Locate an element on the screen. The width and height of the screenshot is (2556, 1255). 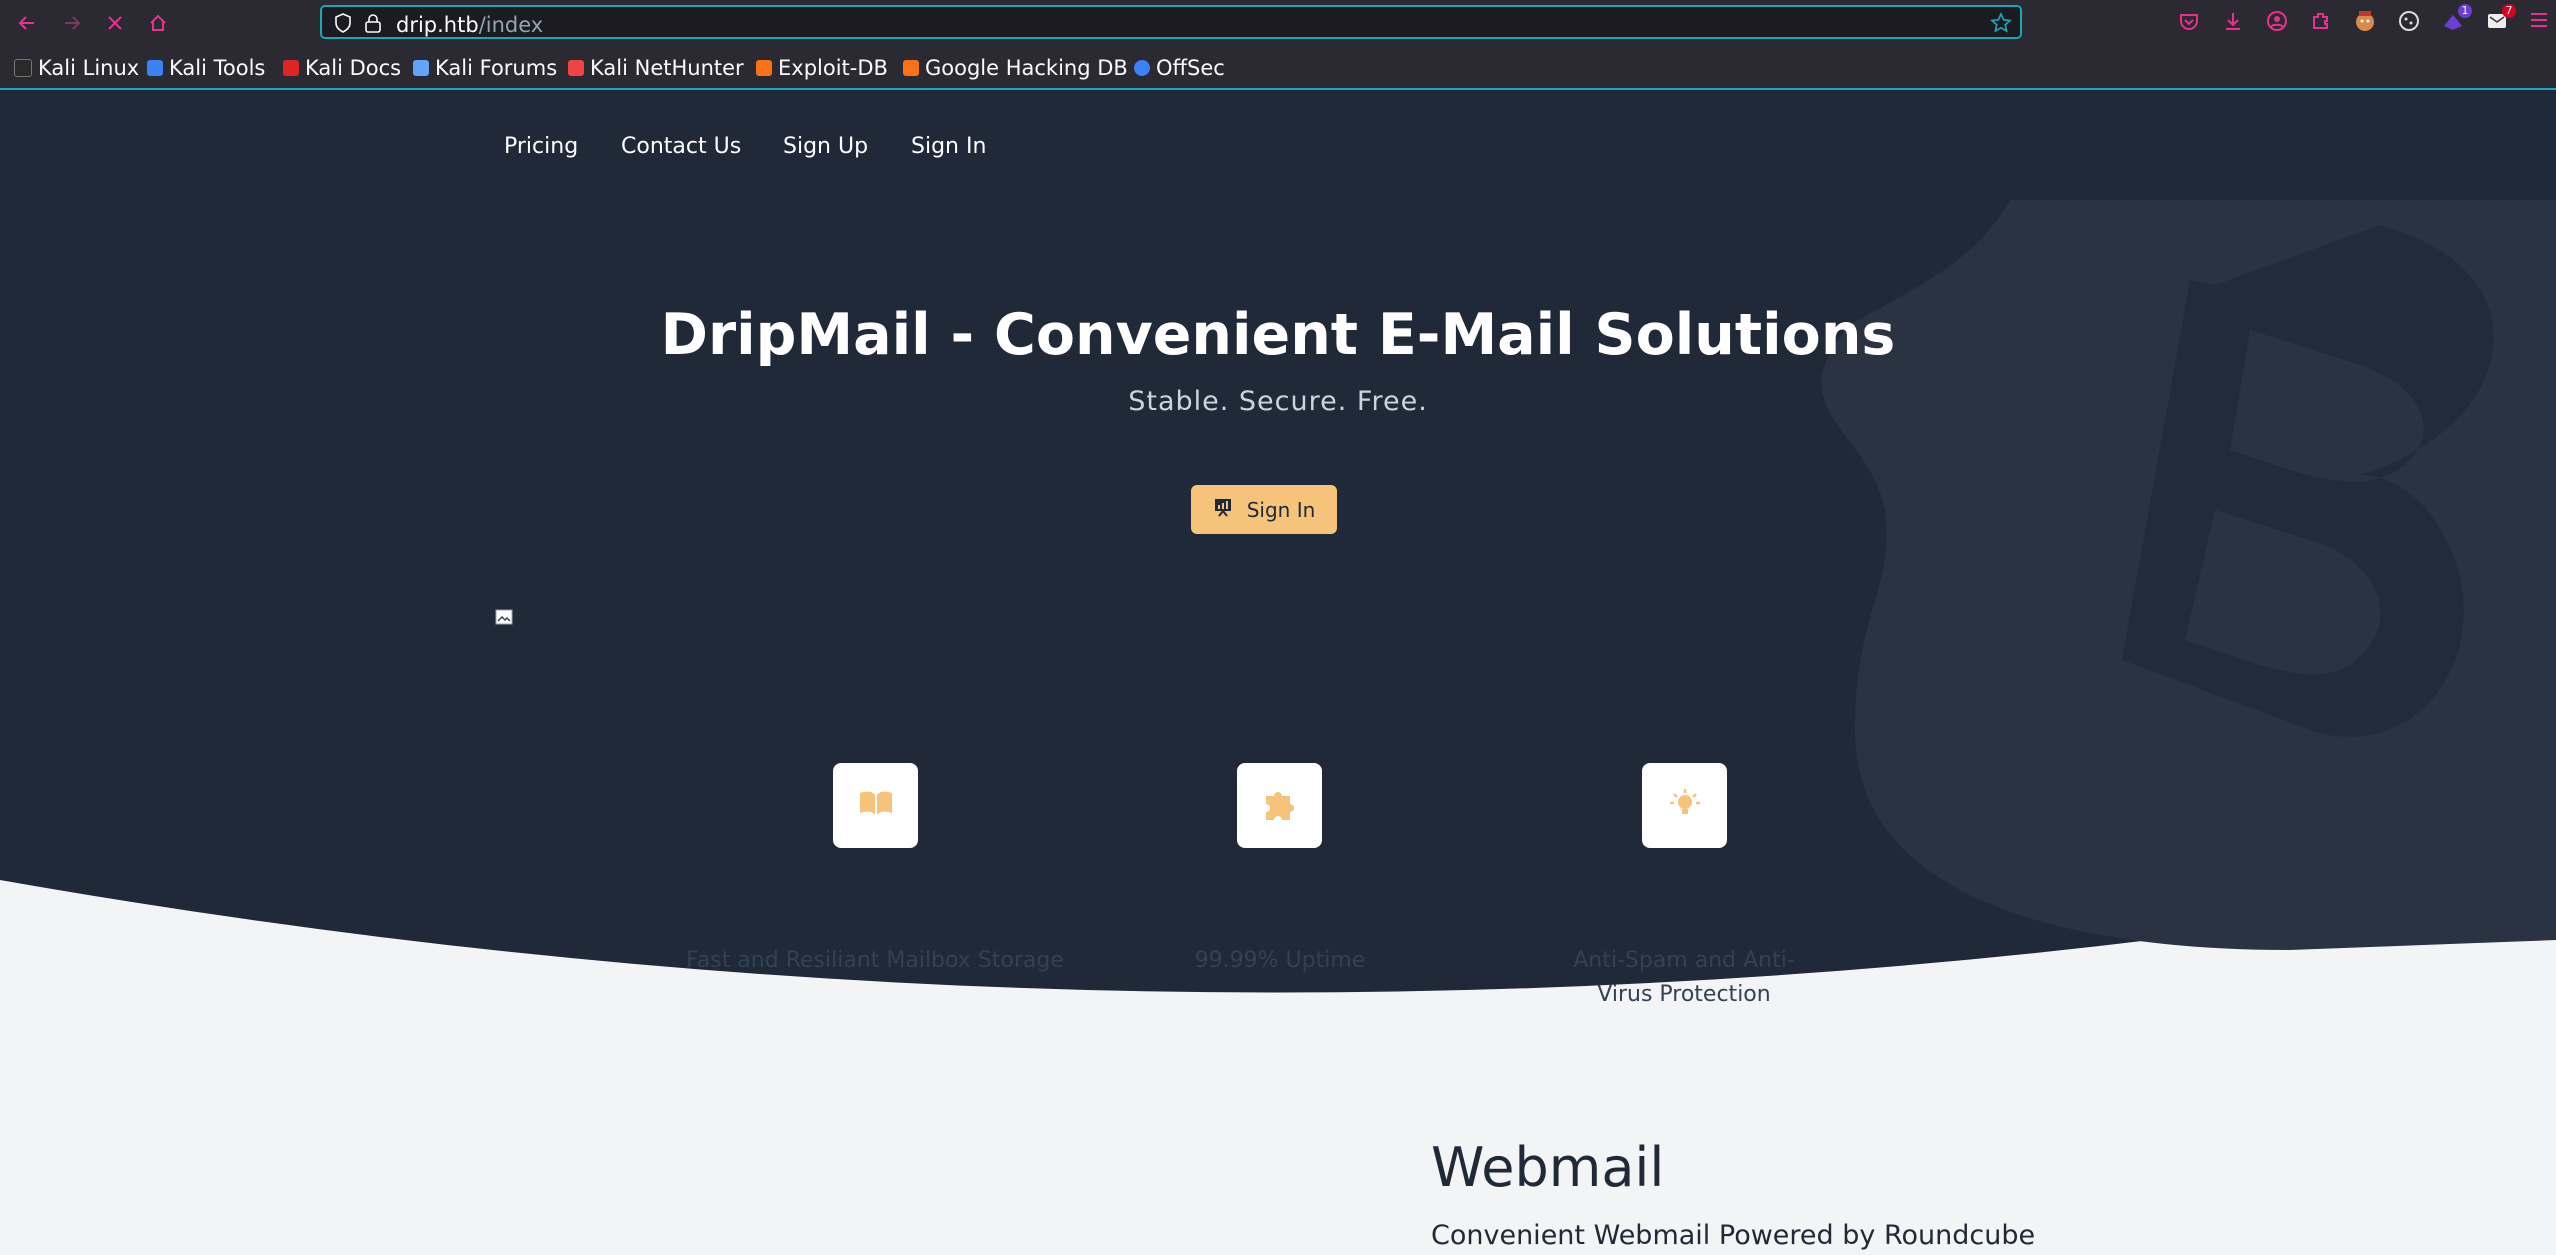
url-bar: drip.htb/index is located at coordinates (1171, 22).